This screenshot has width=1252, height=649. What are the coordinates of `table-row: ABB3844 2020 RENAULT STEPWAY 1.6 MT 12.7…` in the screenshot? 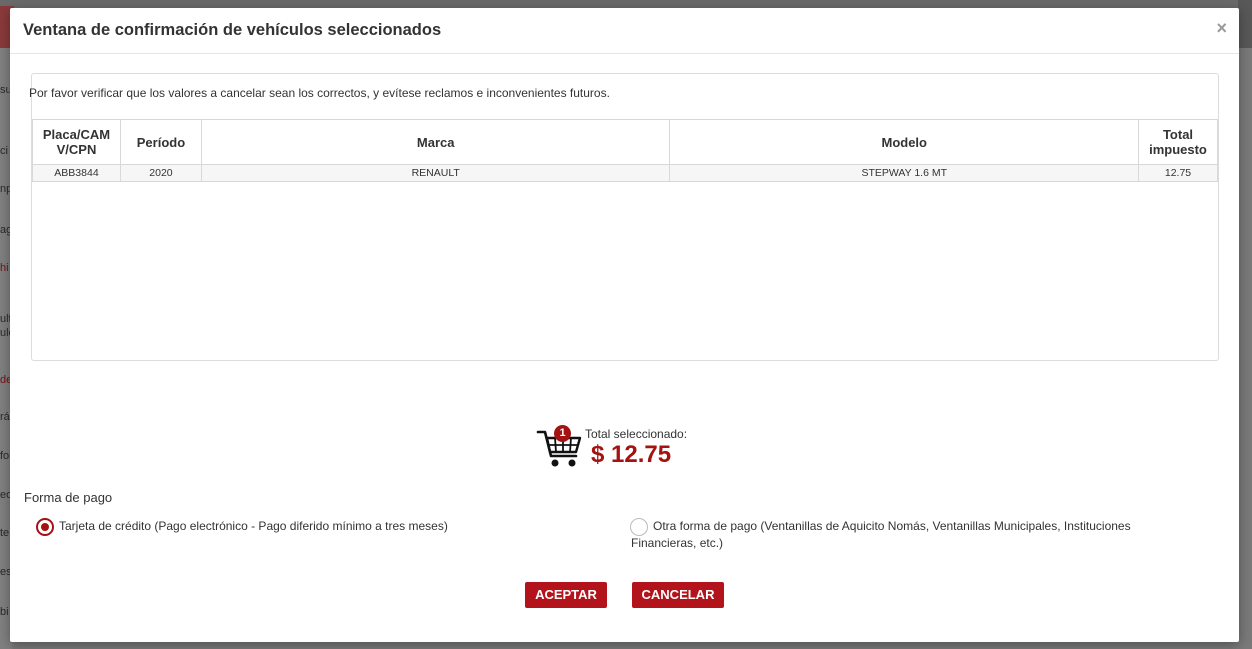 It's located at (625, 173).